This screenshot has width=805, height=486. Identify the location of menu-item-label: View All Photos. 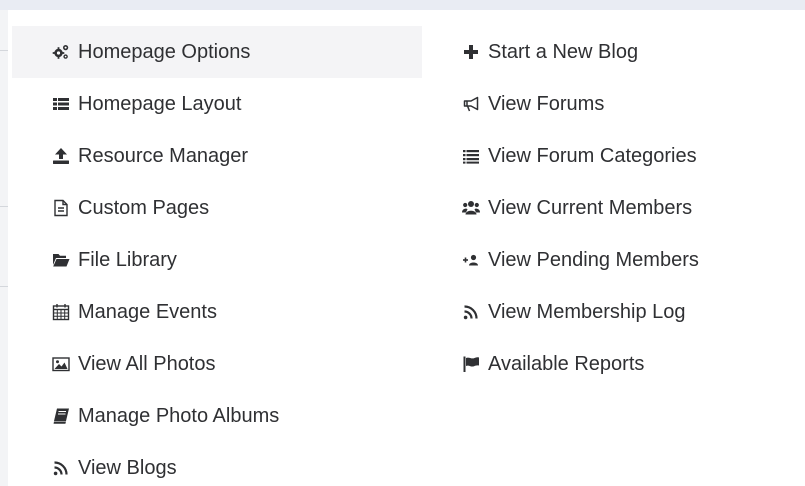
(147, 364).